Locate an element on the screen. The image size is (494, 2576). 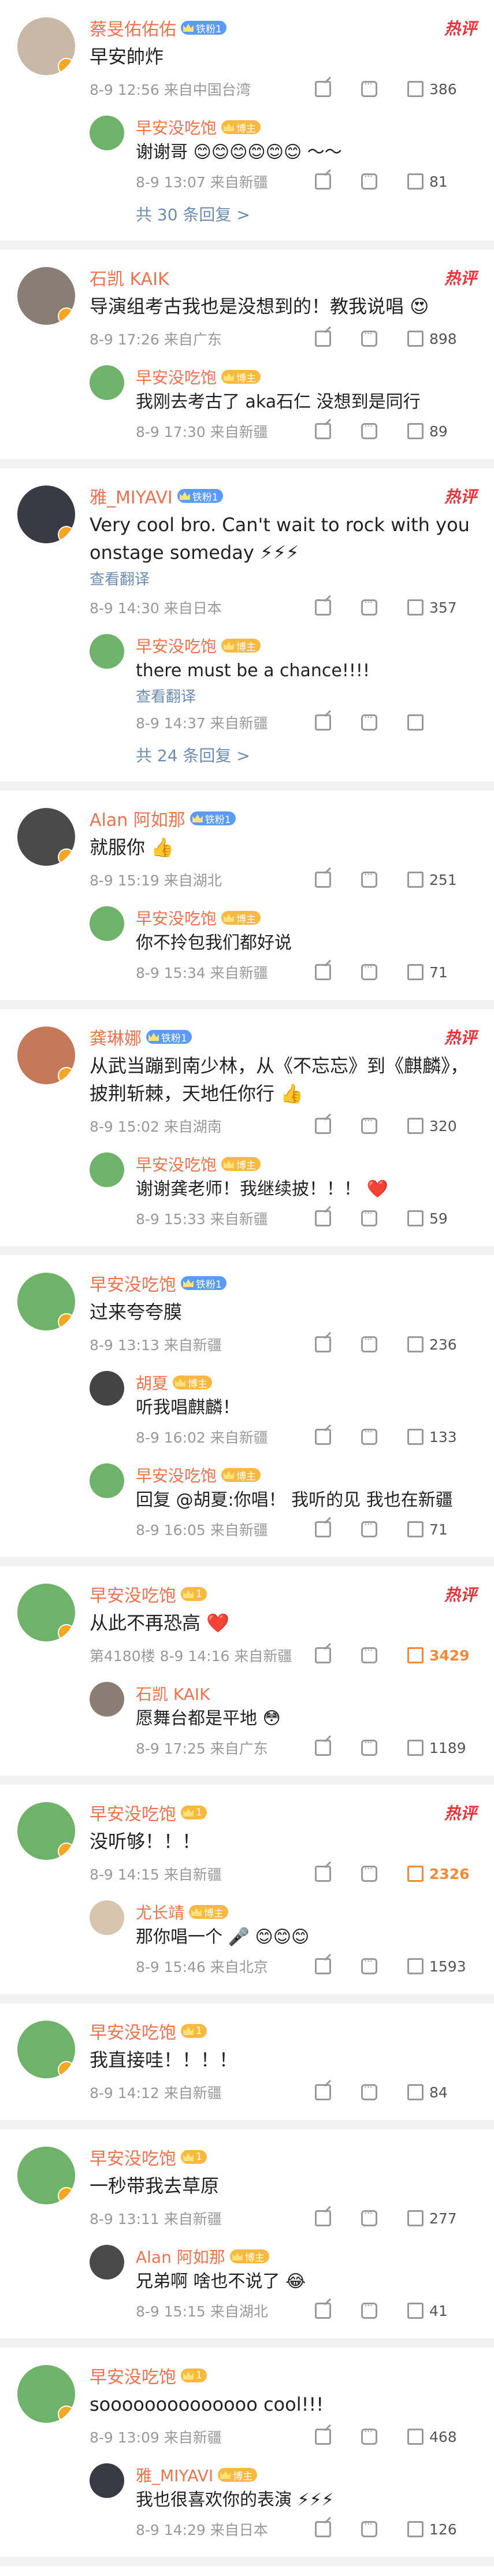
author-name: 尤长靖 is located at coordinates (160, 1911).